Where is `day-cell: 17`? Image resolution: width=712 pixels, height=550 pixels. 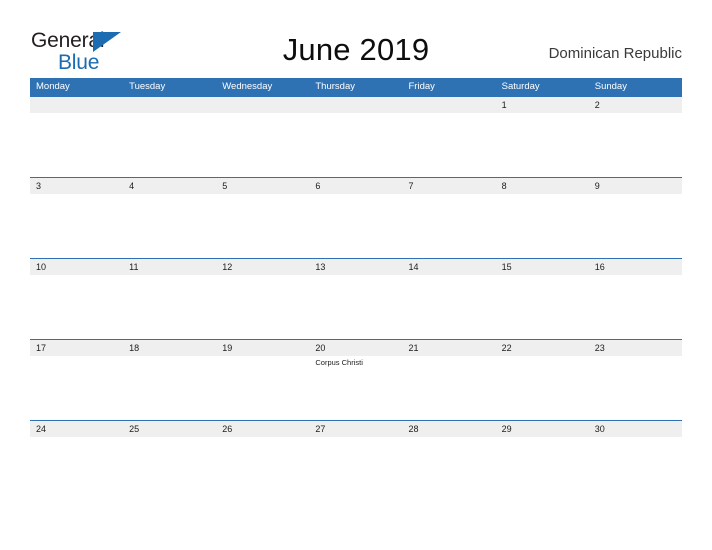 day-cell: 17 is located at coordinates (76, 380).